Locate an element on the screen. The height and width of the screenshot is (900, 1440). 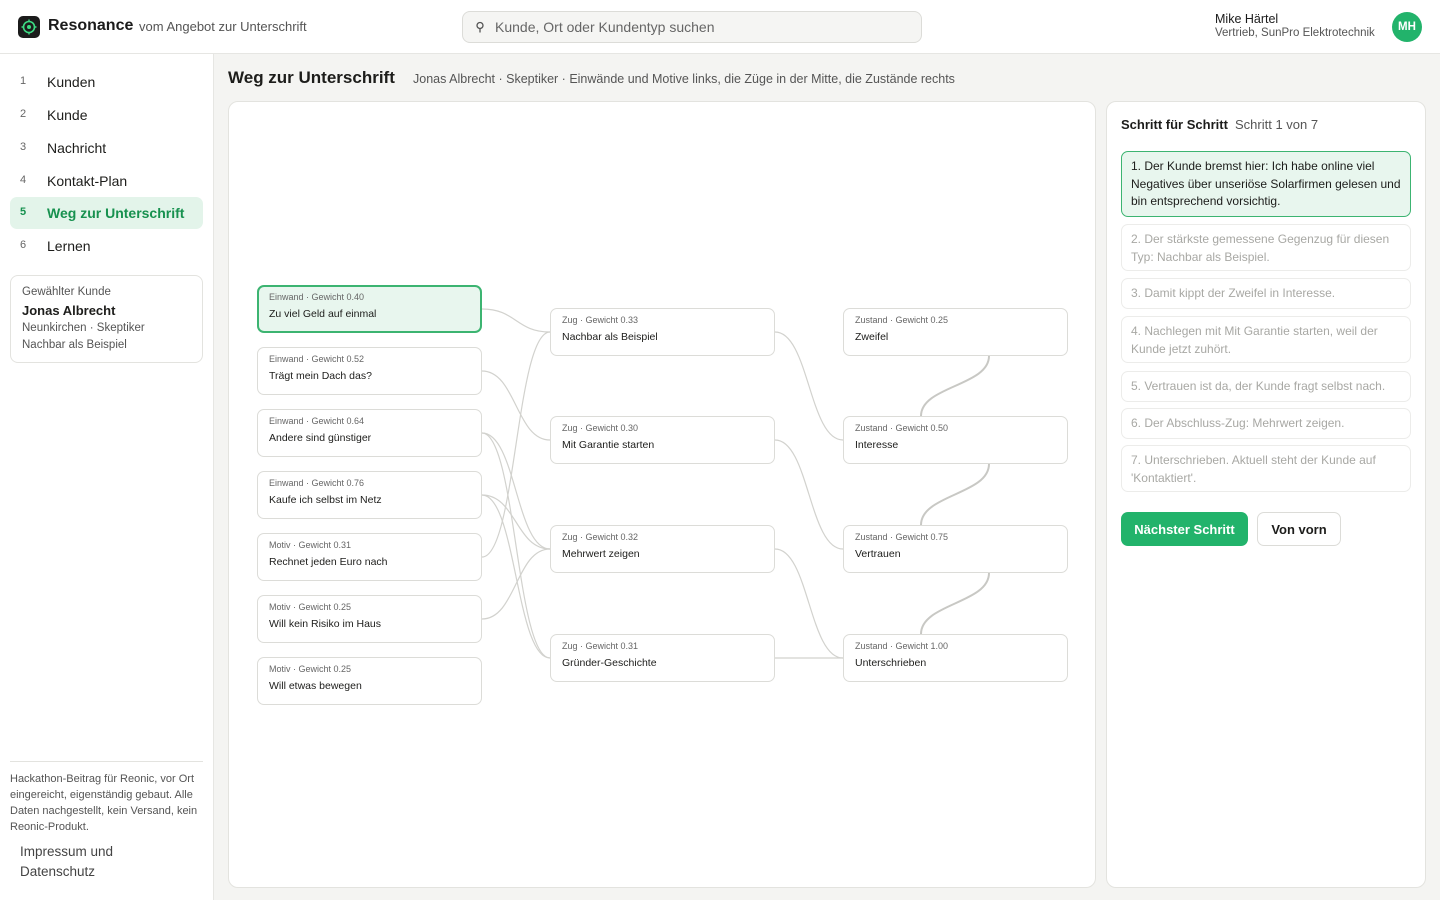
nav-label: Kunden is located at coordinates (71, 82).